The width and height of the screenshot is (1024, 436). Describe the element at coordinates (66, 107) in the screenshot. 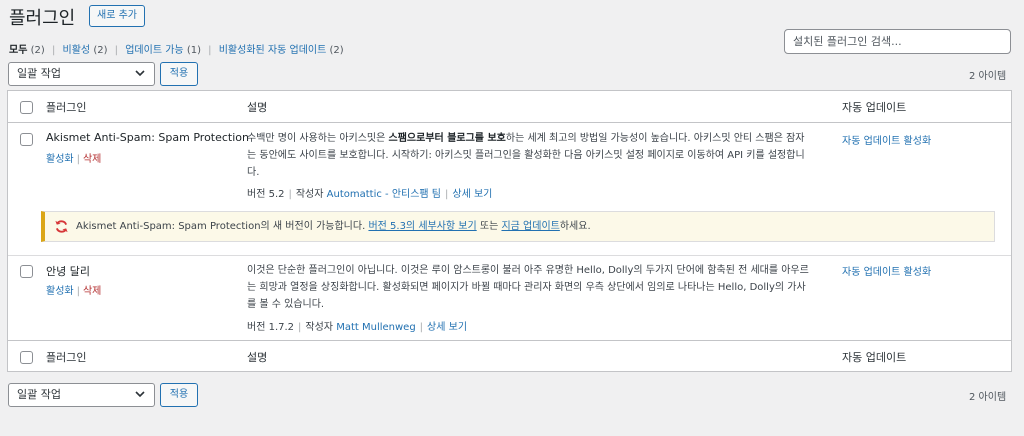

I see `column-plugin: 플러그인` at that location.